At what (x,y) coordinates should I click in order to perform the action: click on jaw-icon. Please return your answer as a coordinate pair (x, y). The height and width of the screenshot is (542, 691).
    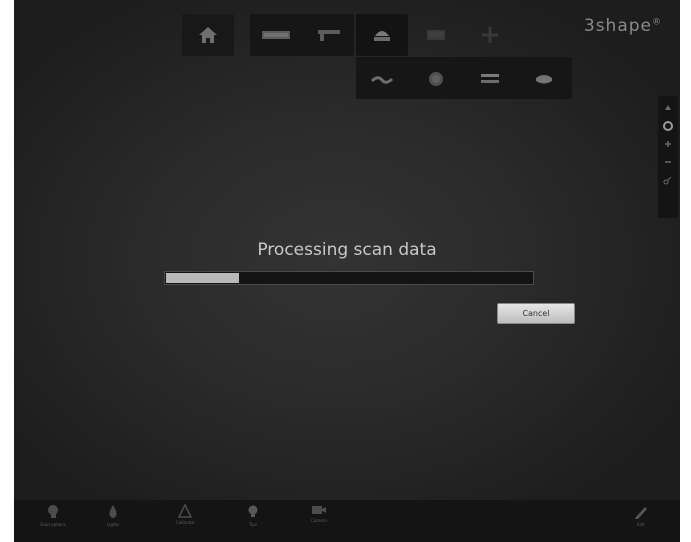
    Looking at the image, I should click on (544, 79).